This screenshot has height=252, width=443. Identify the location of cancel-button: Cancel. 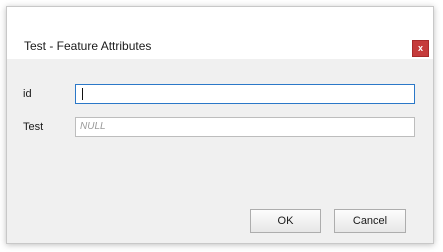
(370, 221).